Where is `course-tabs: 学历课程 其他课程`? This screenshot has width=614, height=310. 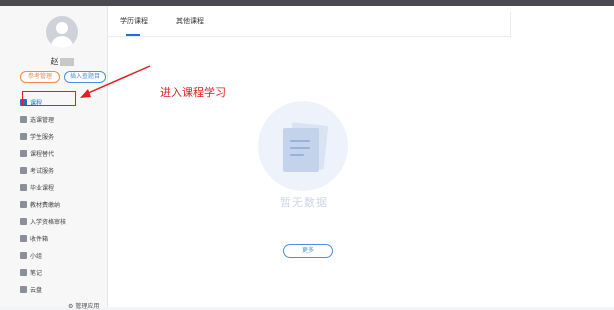
course-tabs: 学历课程 其他课程 is located at coordinates (162, 28).